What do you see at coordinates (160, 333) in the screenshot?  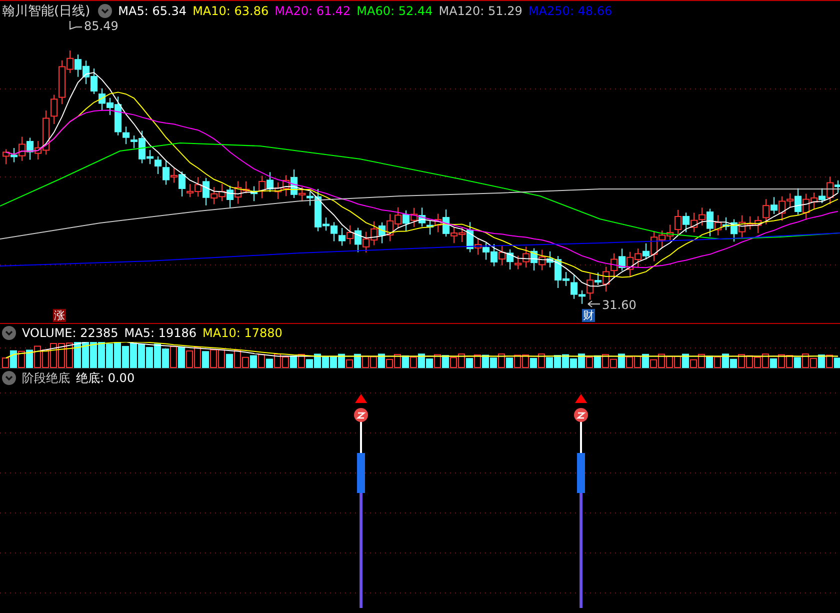 I see `volume-legend-item: MA5: 19186` at bounding box center [160, 333].